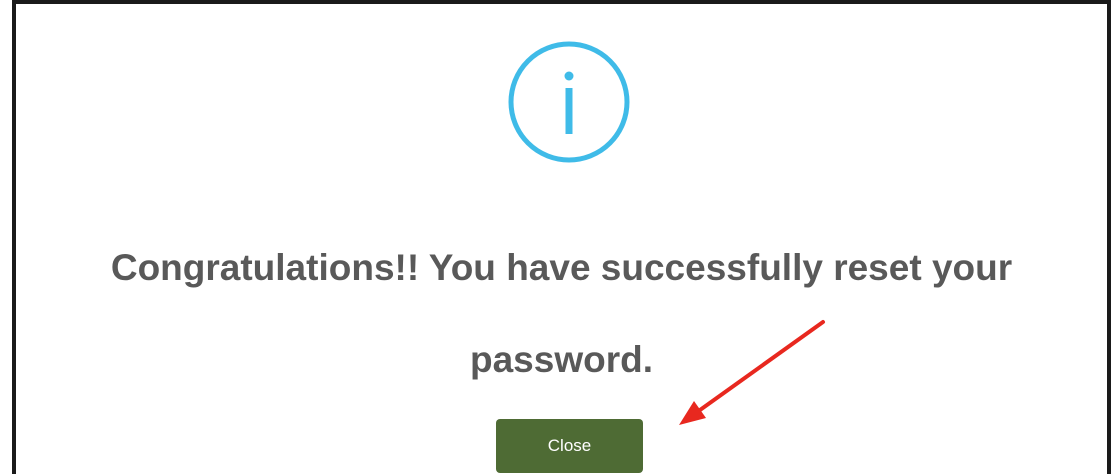 This screenshot has height=474, width=1111. Describe the element at coordinates (569, 102) in the screenshot. I see `info-icon` at that location.